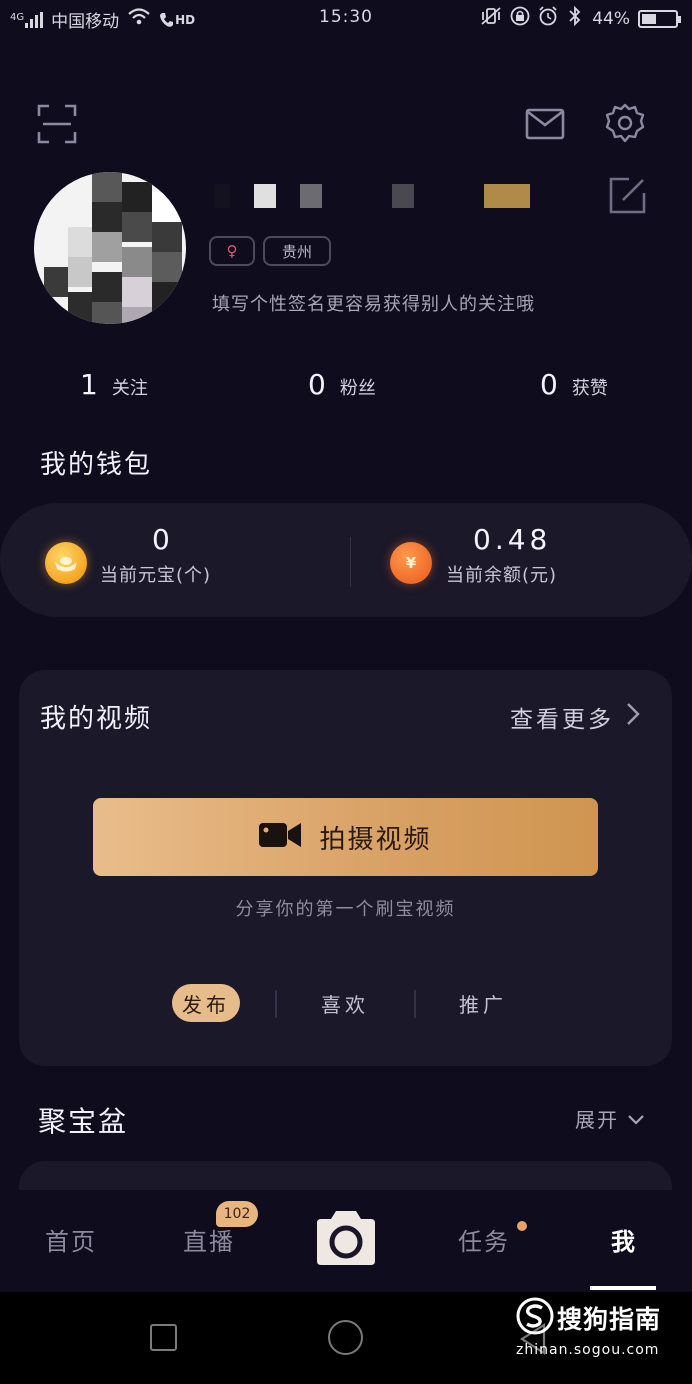 This screenshot has height=1384, width=692. What do you see at coordinates (575, 18) in the screenshot?
I see `bluetooth-icon` at bounding box center [575, 18].